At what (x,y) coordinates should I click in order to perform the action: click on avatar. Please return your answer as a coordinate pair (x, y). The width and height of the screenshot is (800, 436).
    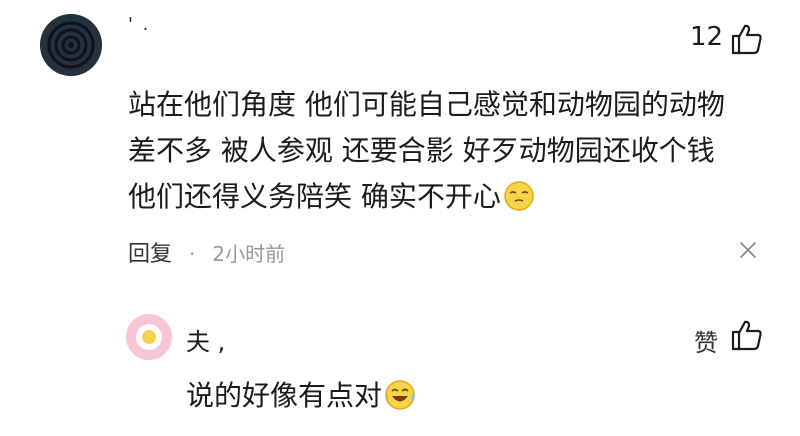
    Looking at the image, I should click on (71, 45).